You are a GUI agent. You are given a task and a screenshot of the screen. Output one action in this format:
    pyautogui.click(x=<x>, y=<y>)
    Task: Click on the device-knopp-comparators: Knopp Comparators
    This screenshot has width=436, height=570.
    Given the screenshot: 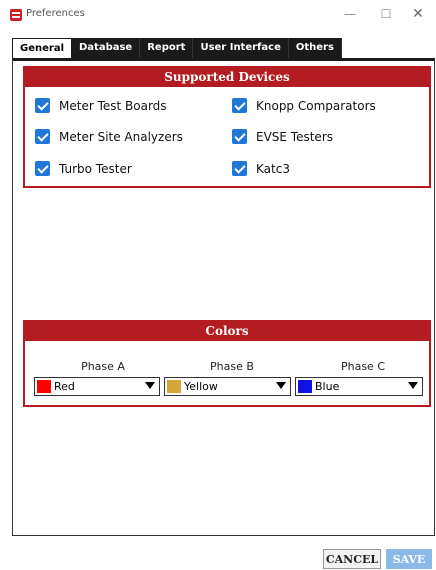 What is the action you would take?
    pyautogui.click(x=304, y=105)
    